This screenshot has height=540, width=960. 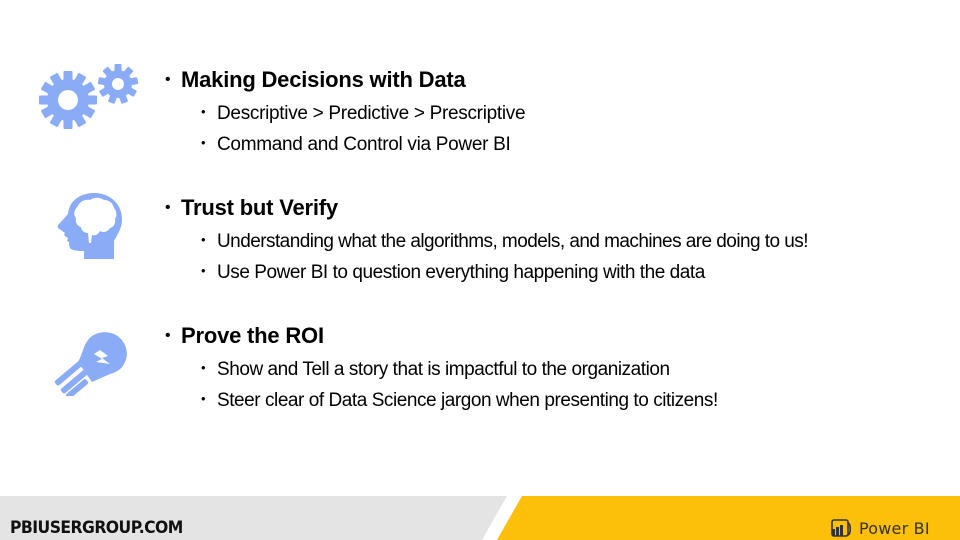 What do you see at coordinates (96, 528) in the screenshot?
I see `footer-site-name: PBIUSERGROUP.COM` at bounding box center [96, 528].